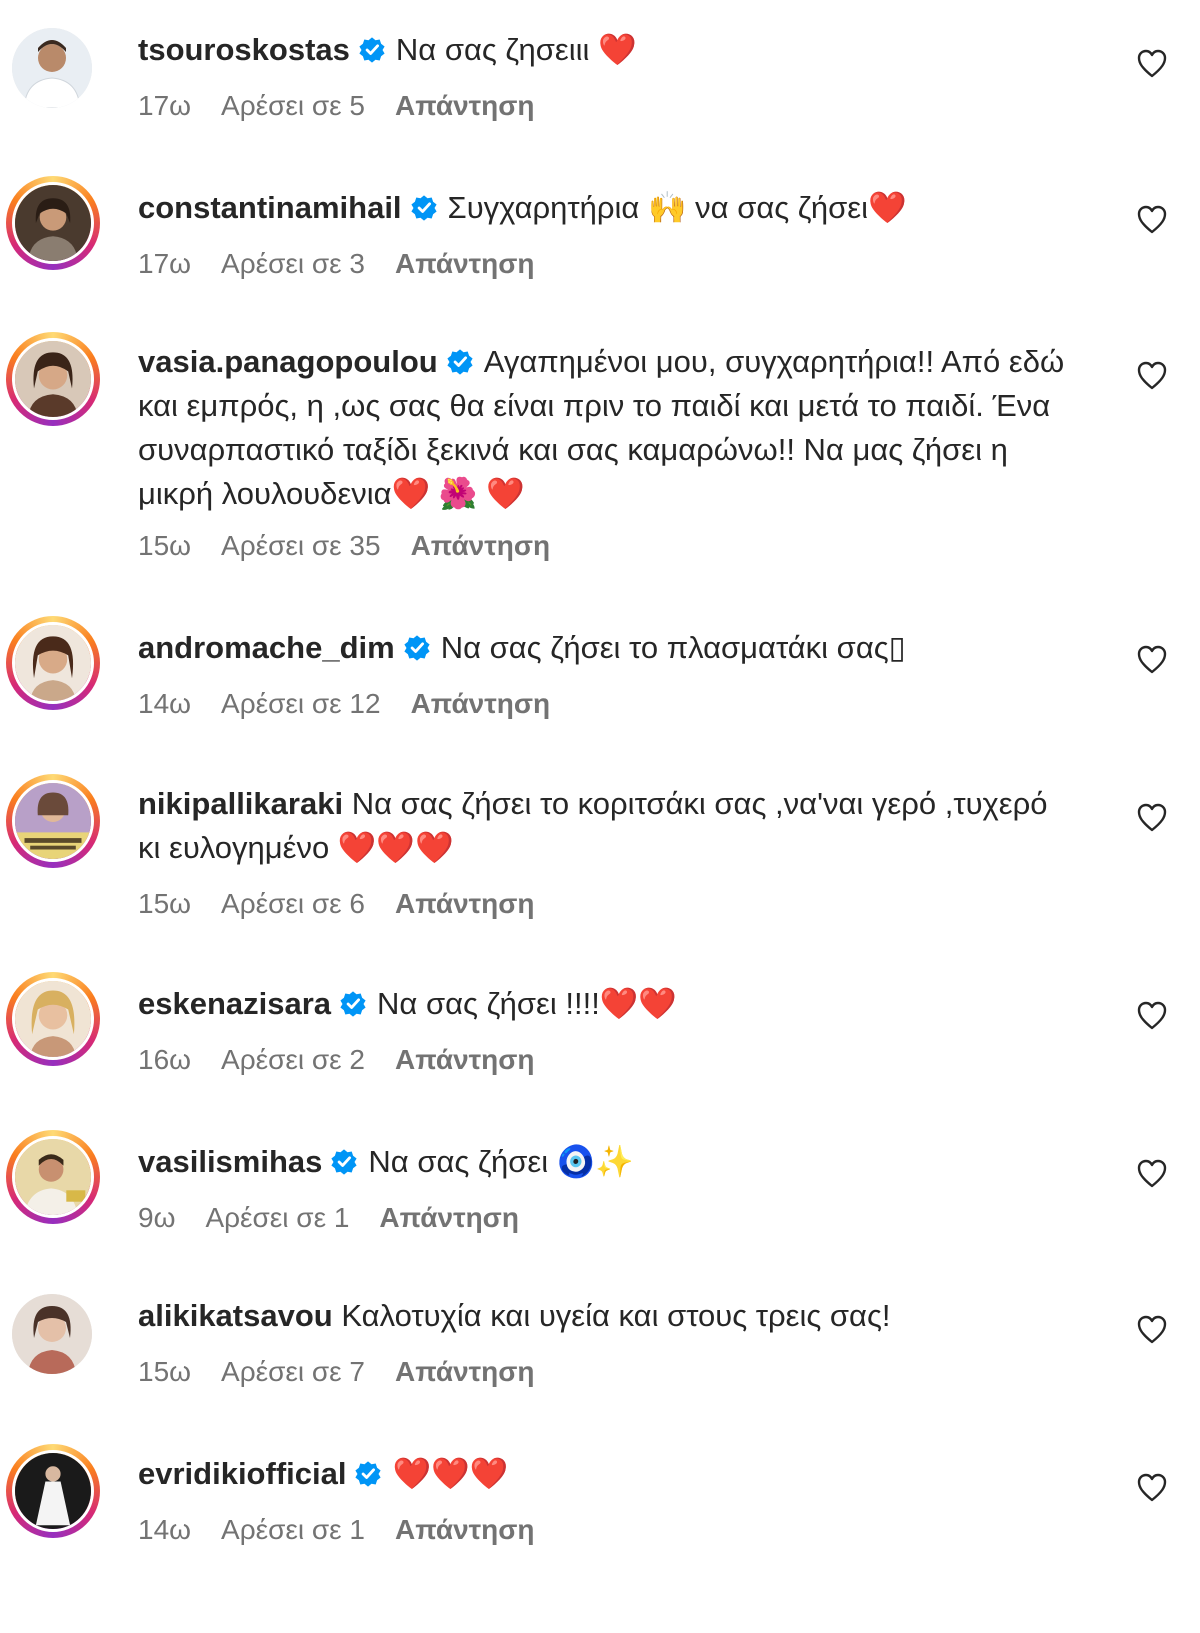  What do you see at coordinates (616, 1315) in the screenshot?
I see `comment-text: Καλοτυχία και υγεία και στους τρεις σας!` at bounding box center [616, 1315].